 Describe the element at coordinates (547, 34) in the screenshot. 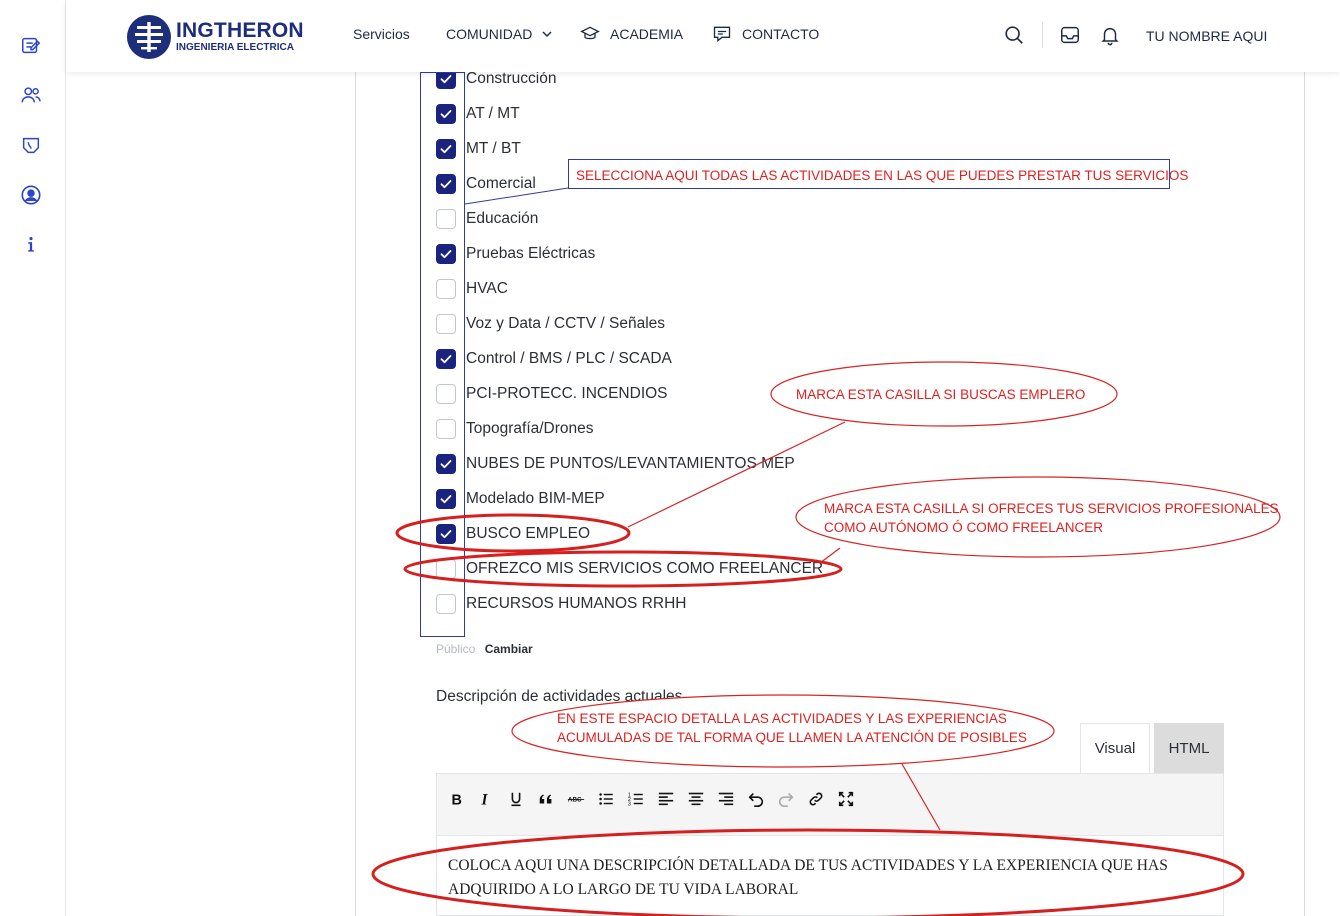

I see `chevron-down-icon` at that location.